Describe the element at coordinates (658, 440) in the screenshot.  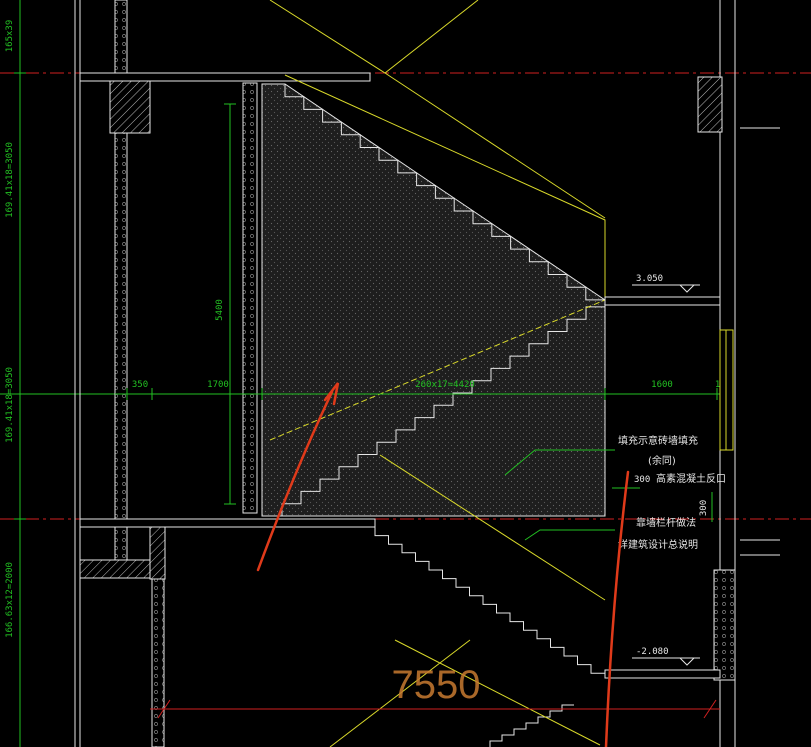
I see `note-fill-line1: 填充示意砖墙填充` at that location.